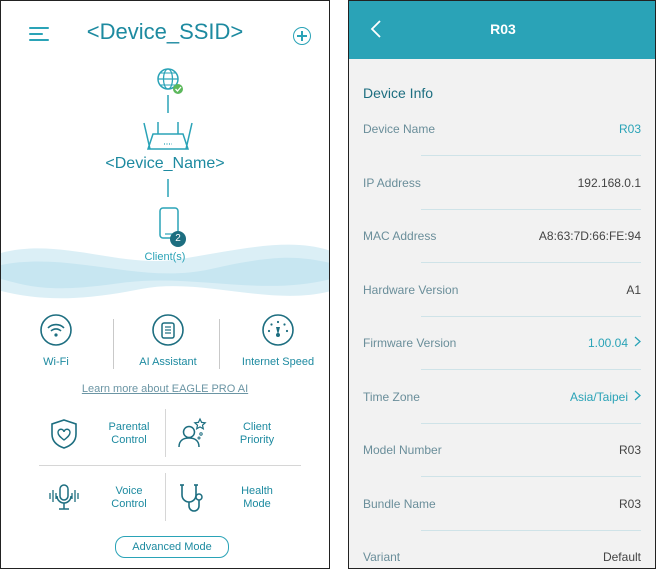  I want to click on info-row-value-text: Default, so click(621, 557).